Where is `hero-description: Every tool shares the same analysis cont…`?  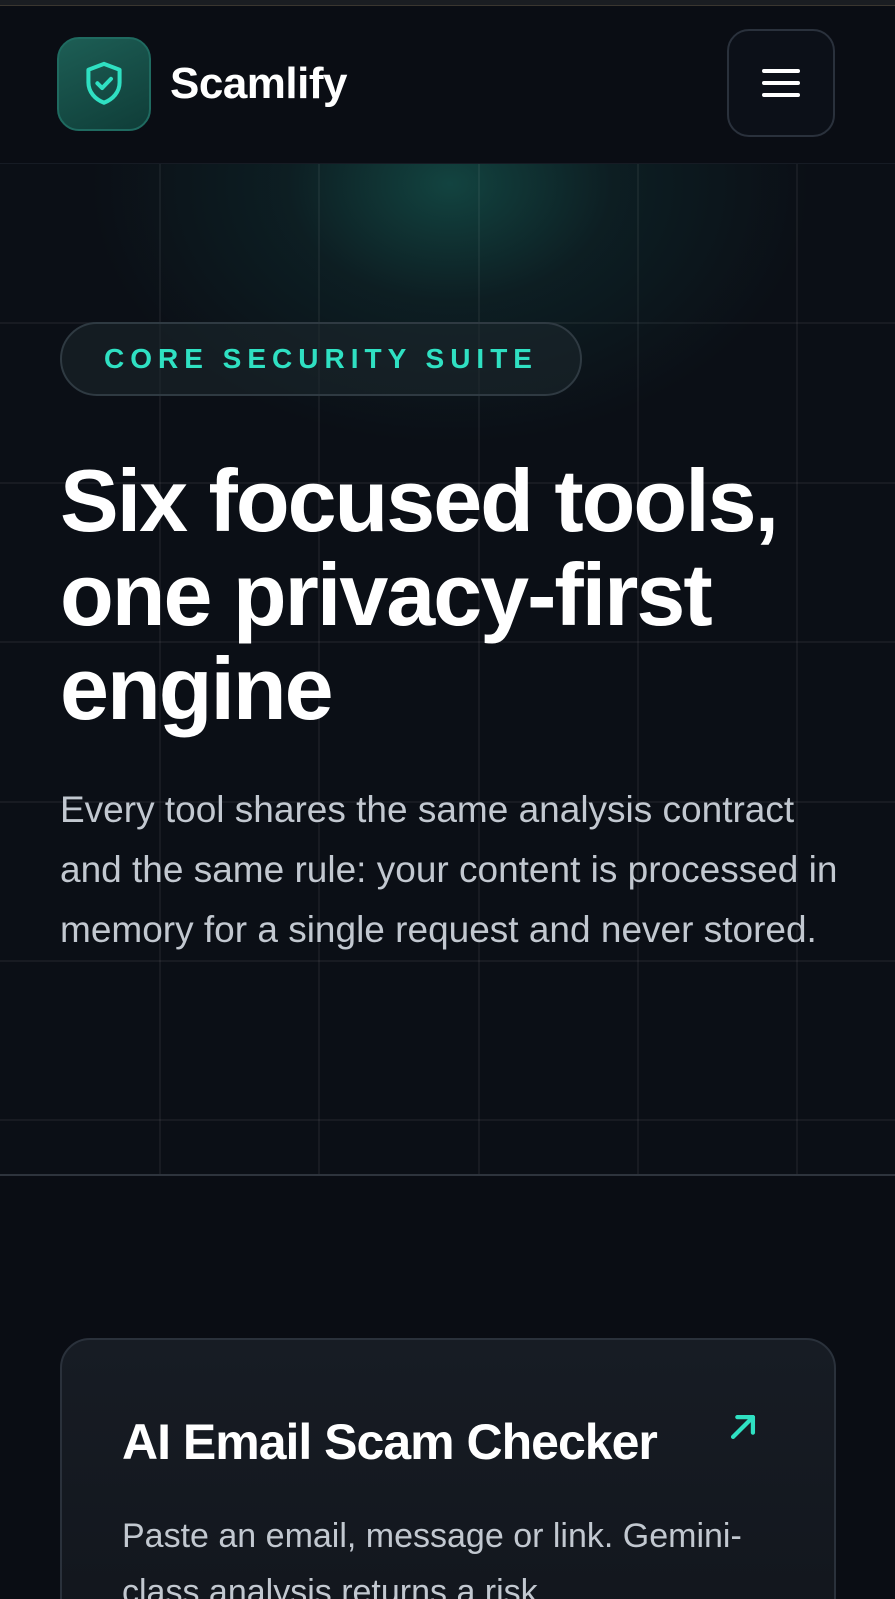 hero-description: Every tool shares the same analysis cont… is located at coordinates (449, 869).